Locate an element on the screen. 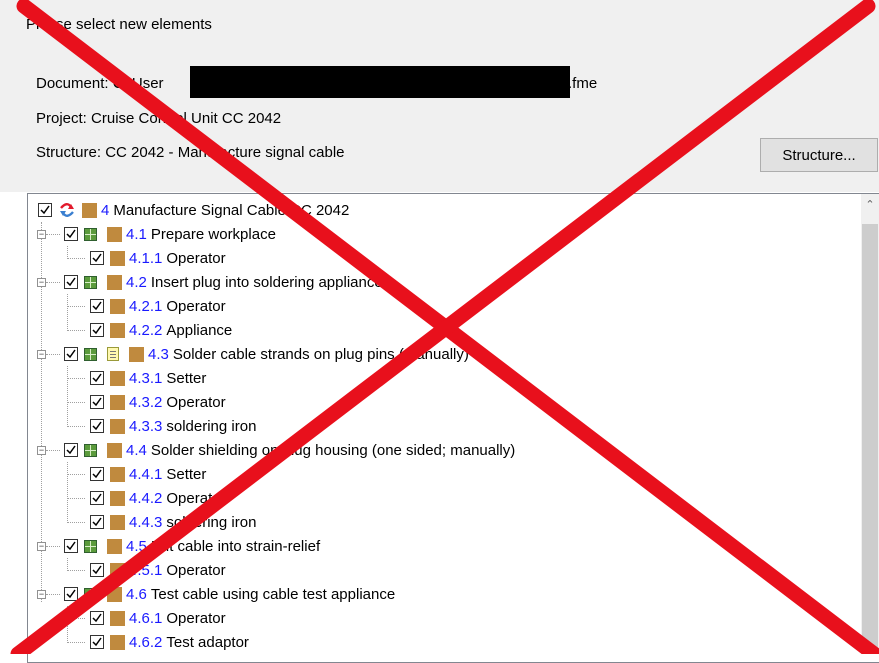  tree-item-label: Insert plug into soldering appliance is located at coordinates (266, 282).